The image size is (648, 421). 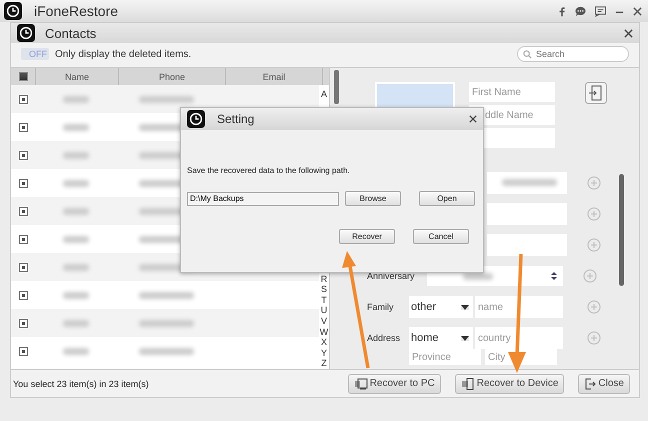 What do you see at coordinates (324, 332) in the screenshot?
I see `index-letter: W` at bounding box center [324, 332].